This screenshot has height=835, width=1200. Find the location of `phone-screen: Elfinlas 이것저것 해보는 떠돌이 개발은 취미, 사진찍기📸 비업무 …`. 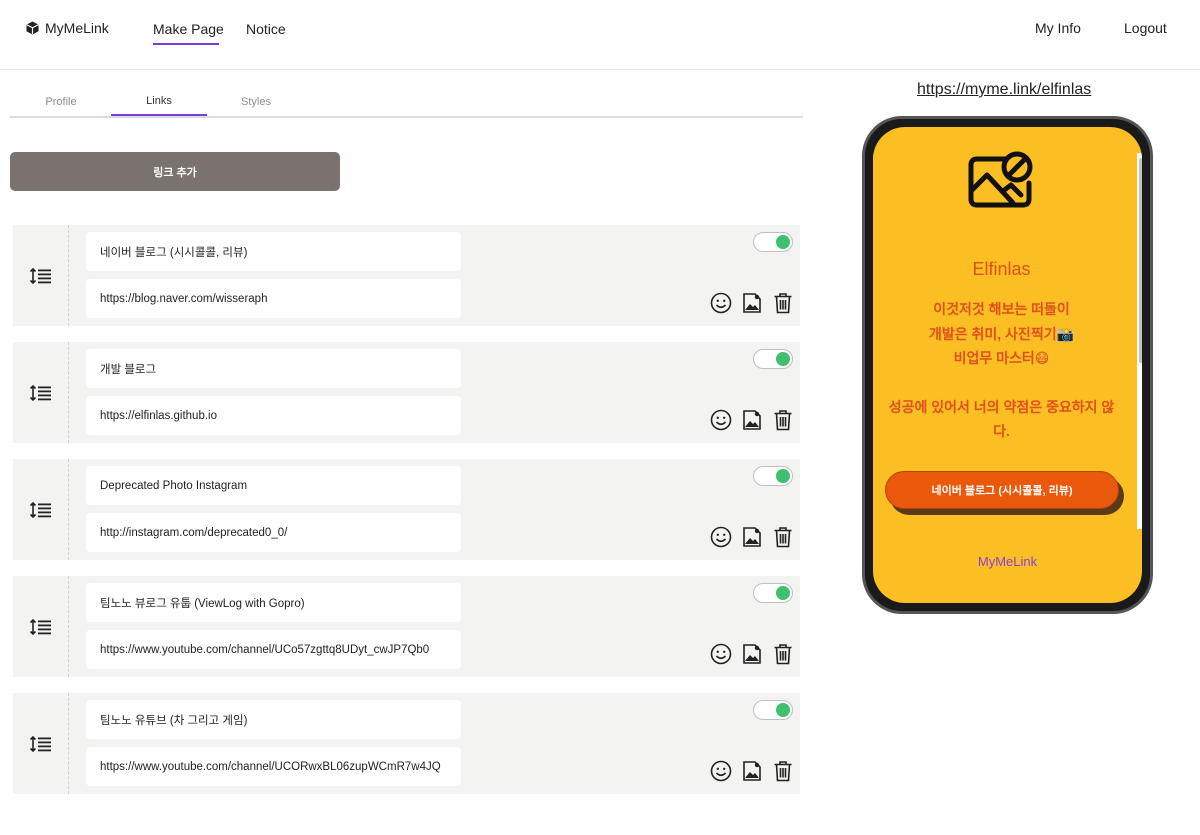

phone-screen: Elfinlas 이것저것 해보는 떠돌이 개발은 취미, 사진찍기📸 비업무 … is located at coordinates (1007, 365).